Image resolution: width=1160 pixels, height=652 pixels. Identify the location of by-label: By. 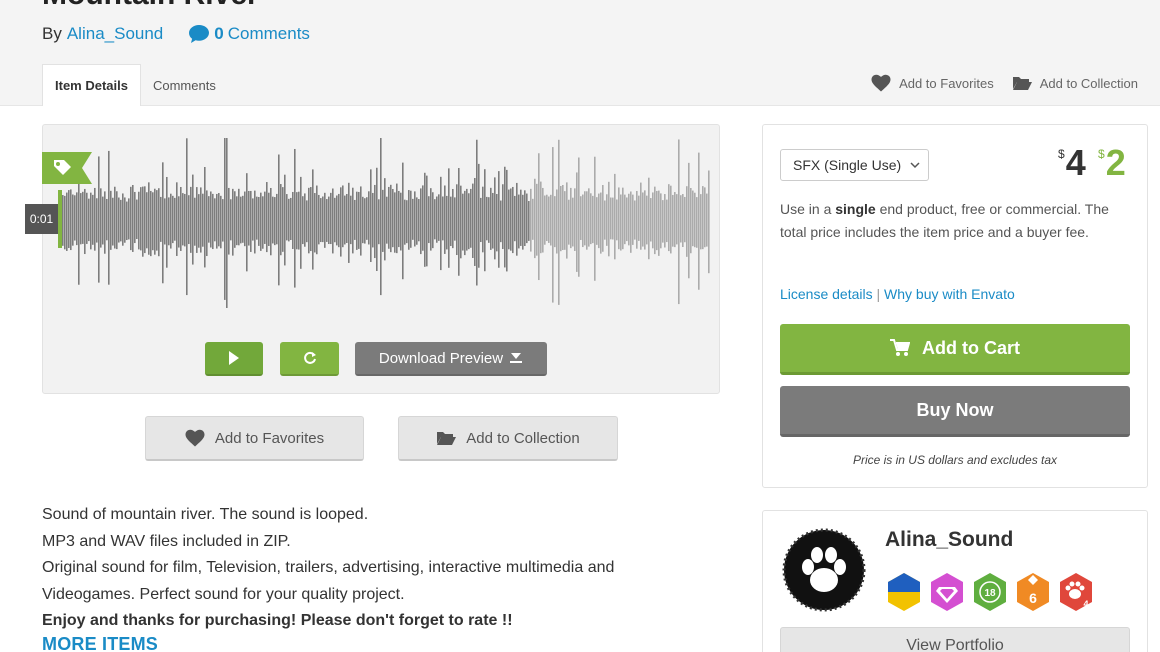
(52, 33).